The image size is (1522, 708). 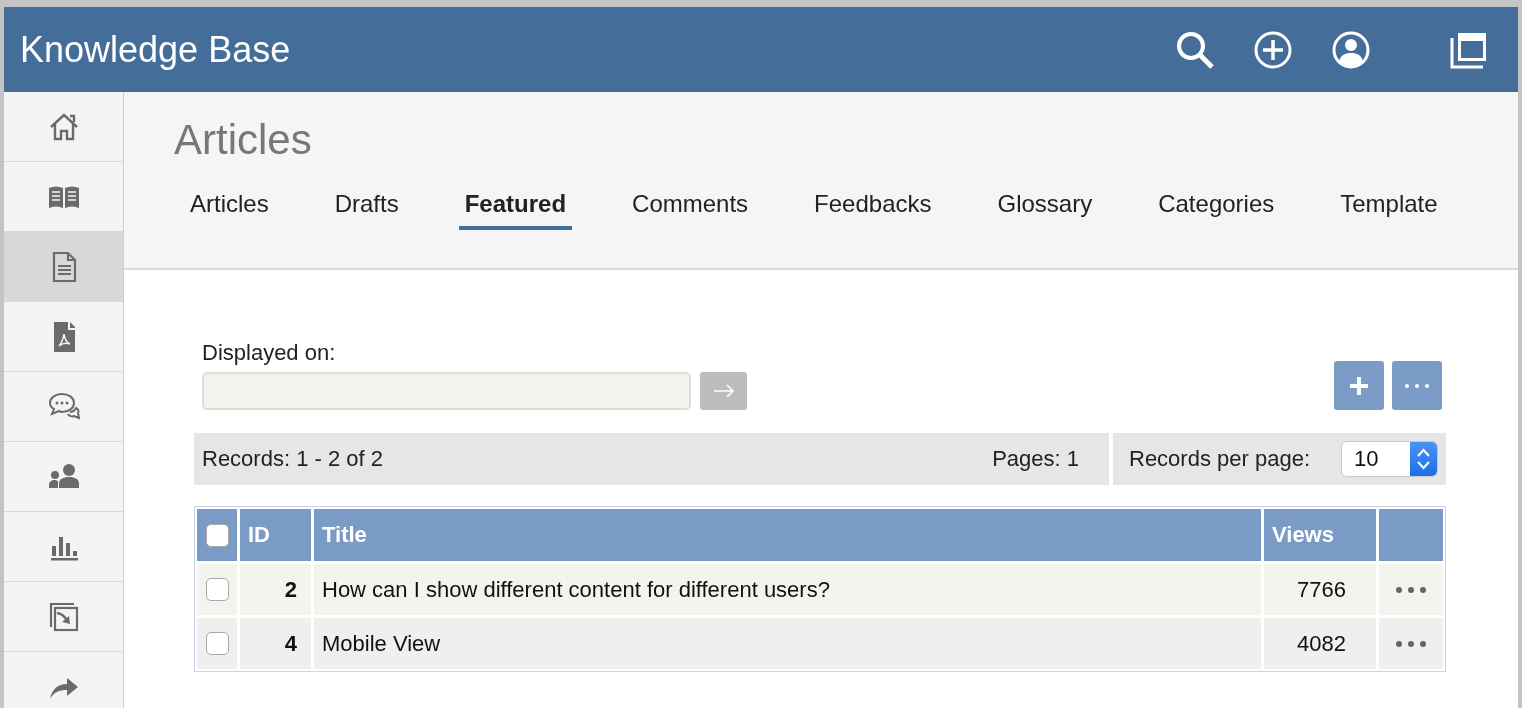 I want to click on page-heading: Articles, so click(x=243, y=140).